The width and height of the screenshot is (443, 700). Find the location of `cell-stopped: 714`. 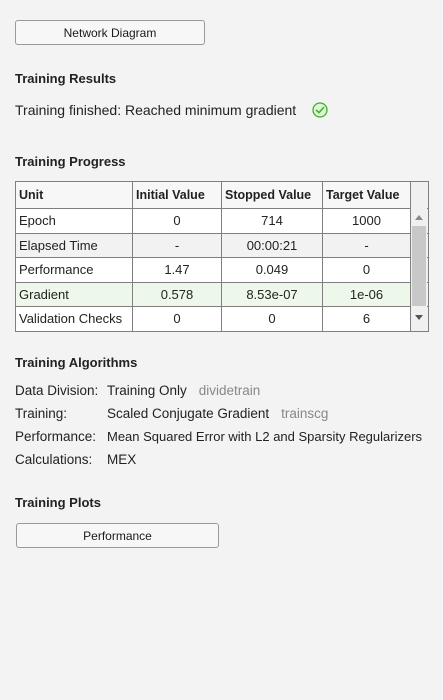

cell-stopped: 714 is located at coordinates (272, 221).